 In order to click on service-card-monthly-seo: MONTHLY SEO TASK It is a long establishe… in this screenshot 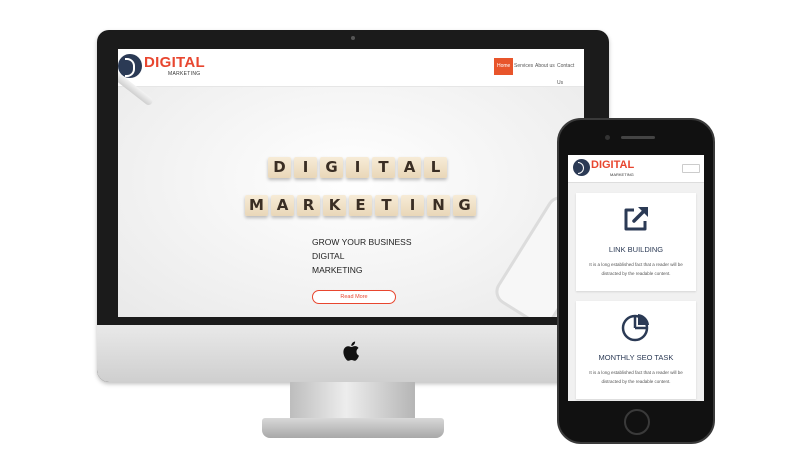, I will do `click(636, 350)`.